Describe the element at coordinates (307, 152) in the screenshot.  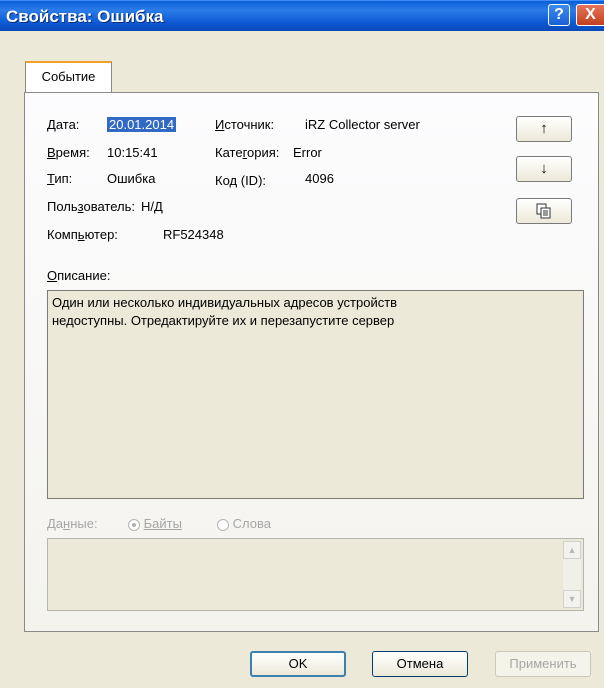
I see `category-value: Error` at that location.